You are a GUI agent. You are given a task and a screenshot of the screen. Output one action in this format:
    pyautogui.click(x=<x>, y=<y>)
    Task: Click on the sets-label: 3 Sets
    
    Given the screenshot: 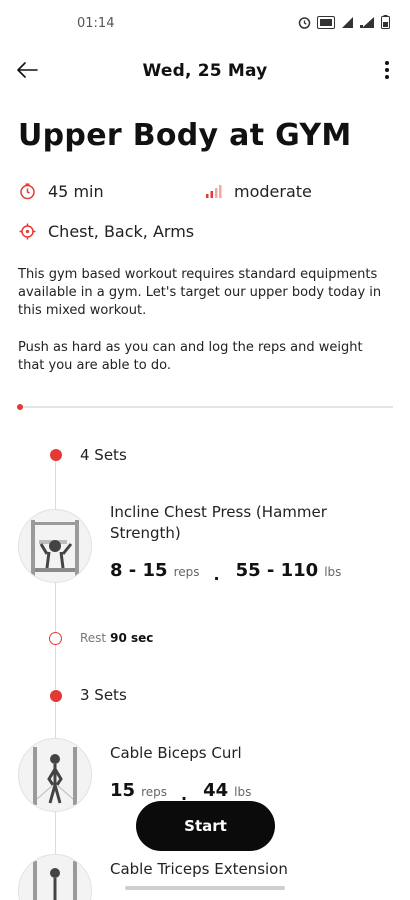 What is the action you would take?
    pyautogui.click(x=103, y=695)
    